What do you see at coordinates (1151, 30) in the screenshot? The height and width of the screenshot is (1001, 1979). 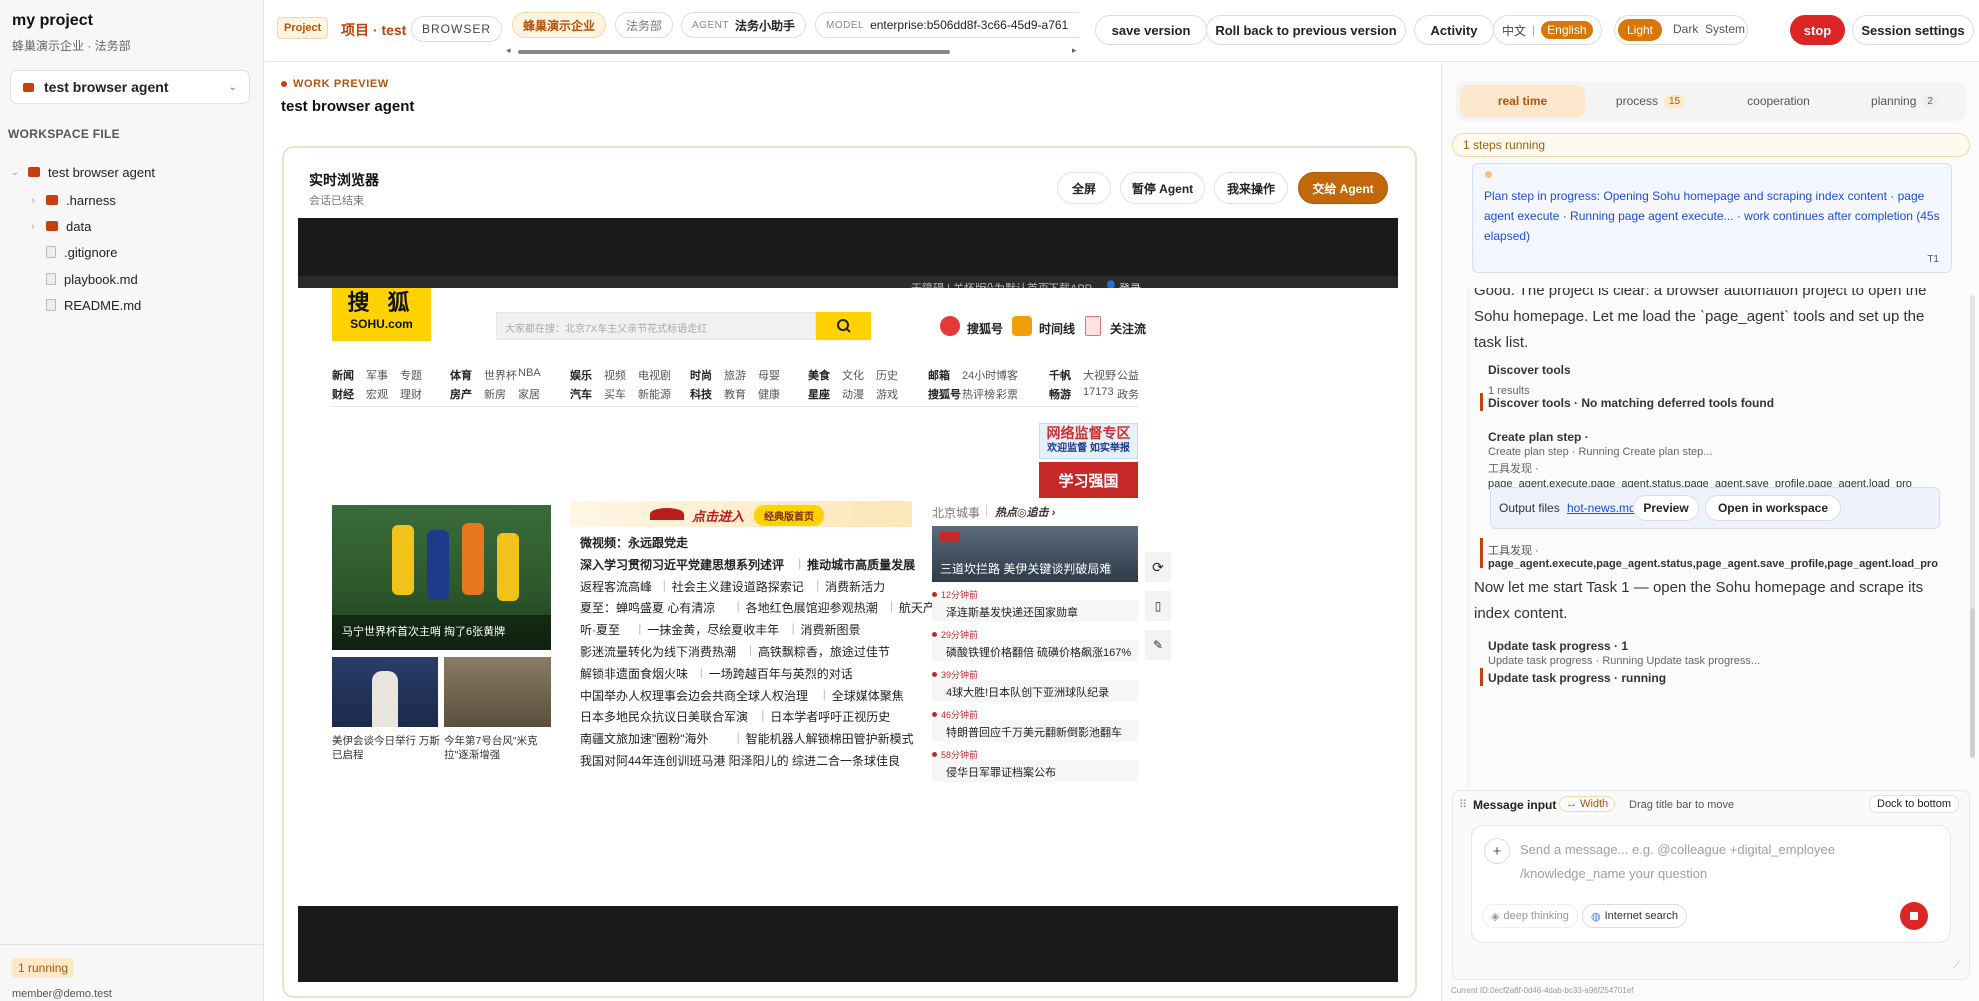 I see `save-version-button: save version` at bounding box center [1151, 30].